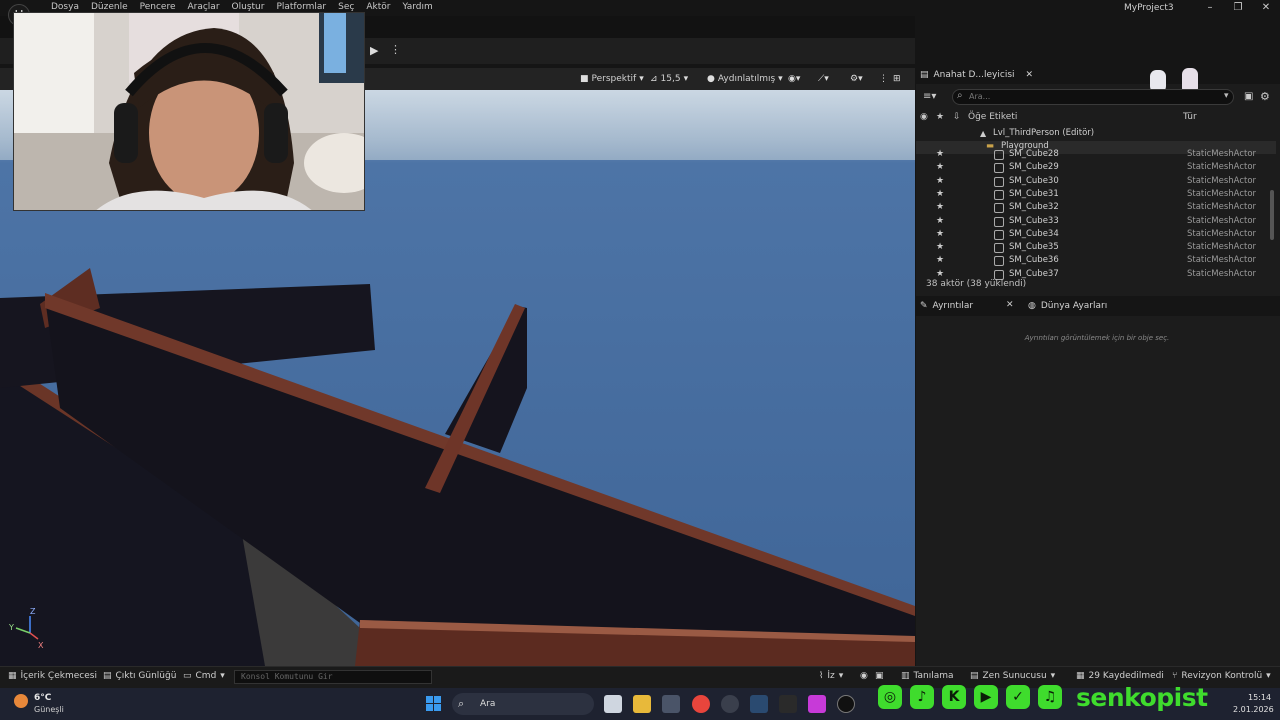 The height and width of the screenshot is (720, 1280). I want to click on actor-name: SM_Cube36, so click(1034, 260).